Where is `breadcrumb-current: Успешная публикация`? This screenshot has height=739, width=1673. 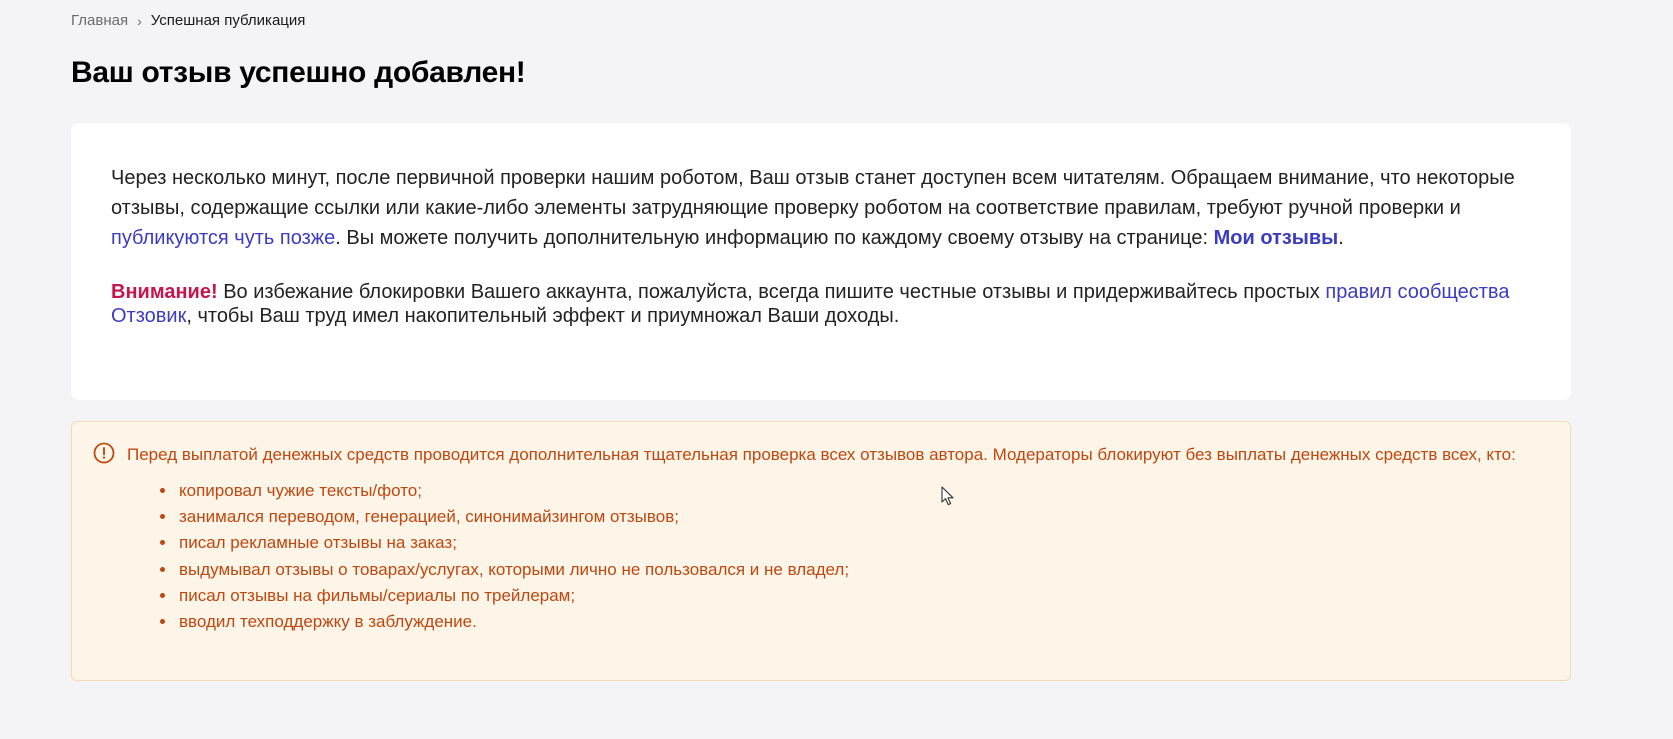
breadcrumb-current: Успешная публикация is located at coordinates (228, 20).